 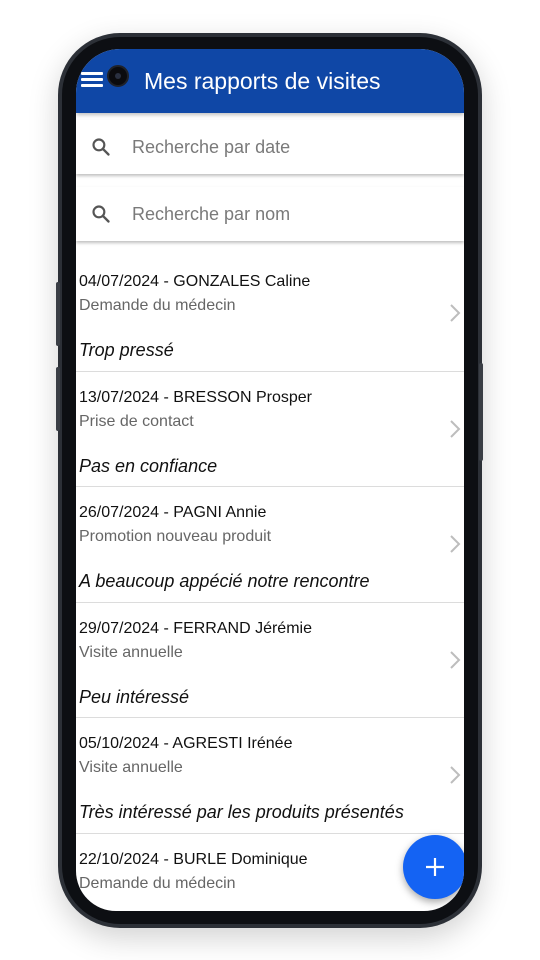 I want to click on front-camera, so click(x=118, y=76).